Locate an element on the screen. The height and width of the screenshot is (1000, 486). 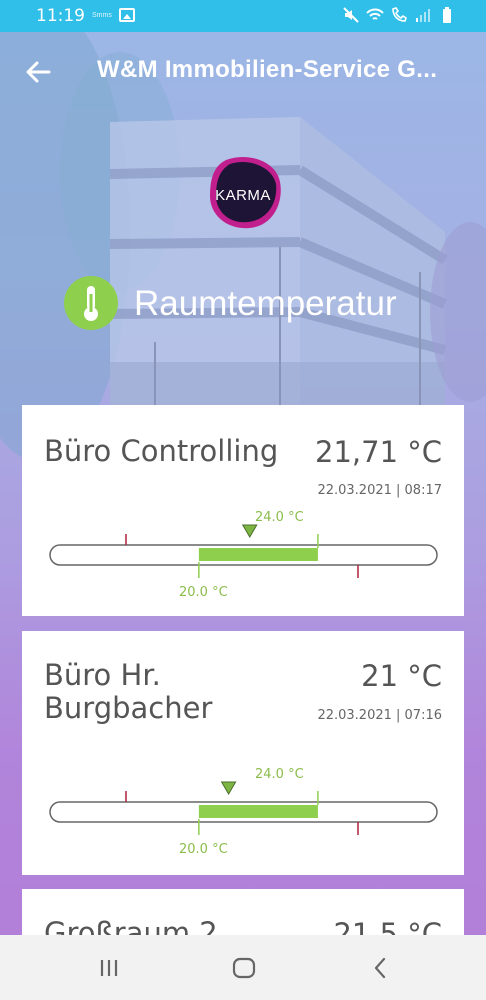
call-icon is located at coordinates (399, 14).